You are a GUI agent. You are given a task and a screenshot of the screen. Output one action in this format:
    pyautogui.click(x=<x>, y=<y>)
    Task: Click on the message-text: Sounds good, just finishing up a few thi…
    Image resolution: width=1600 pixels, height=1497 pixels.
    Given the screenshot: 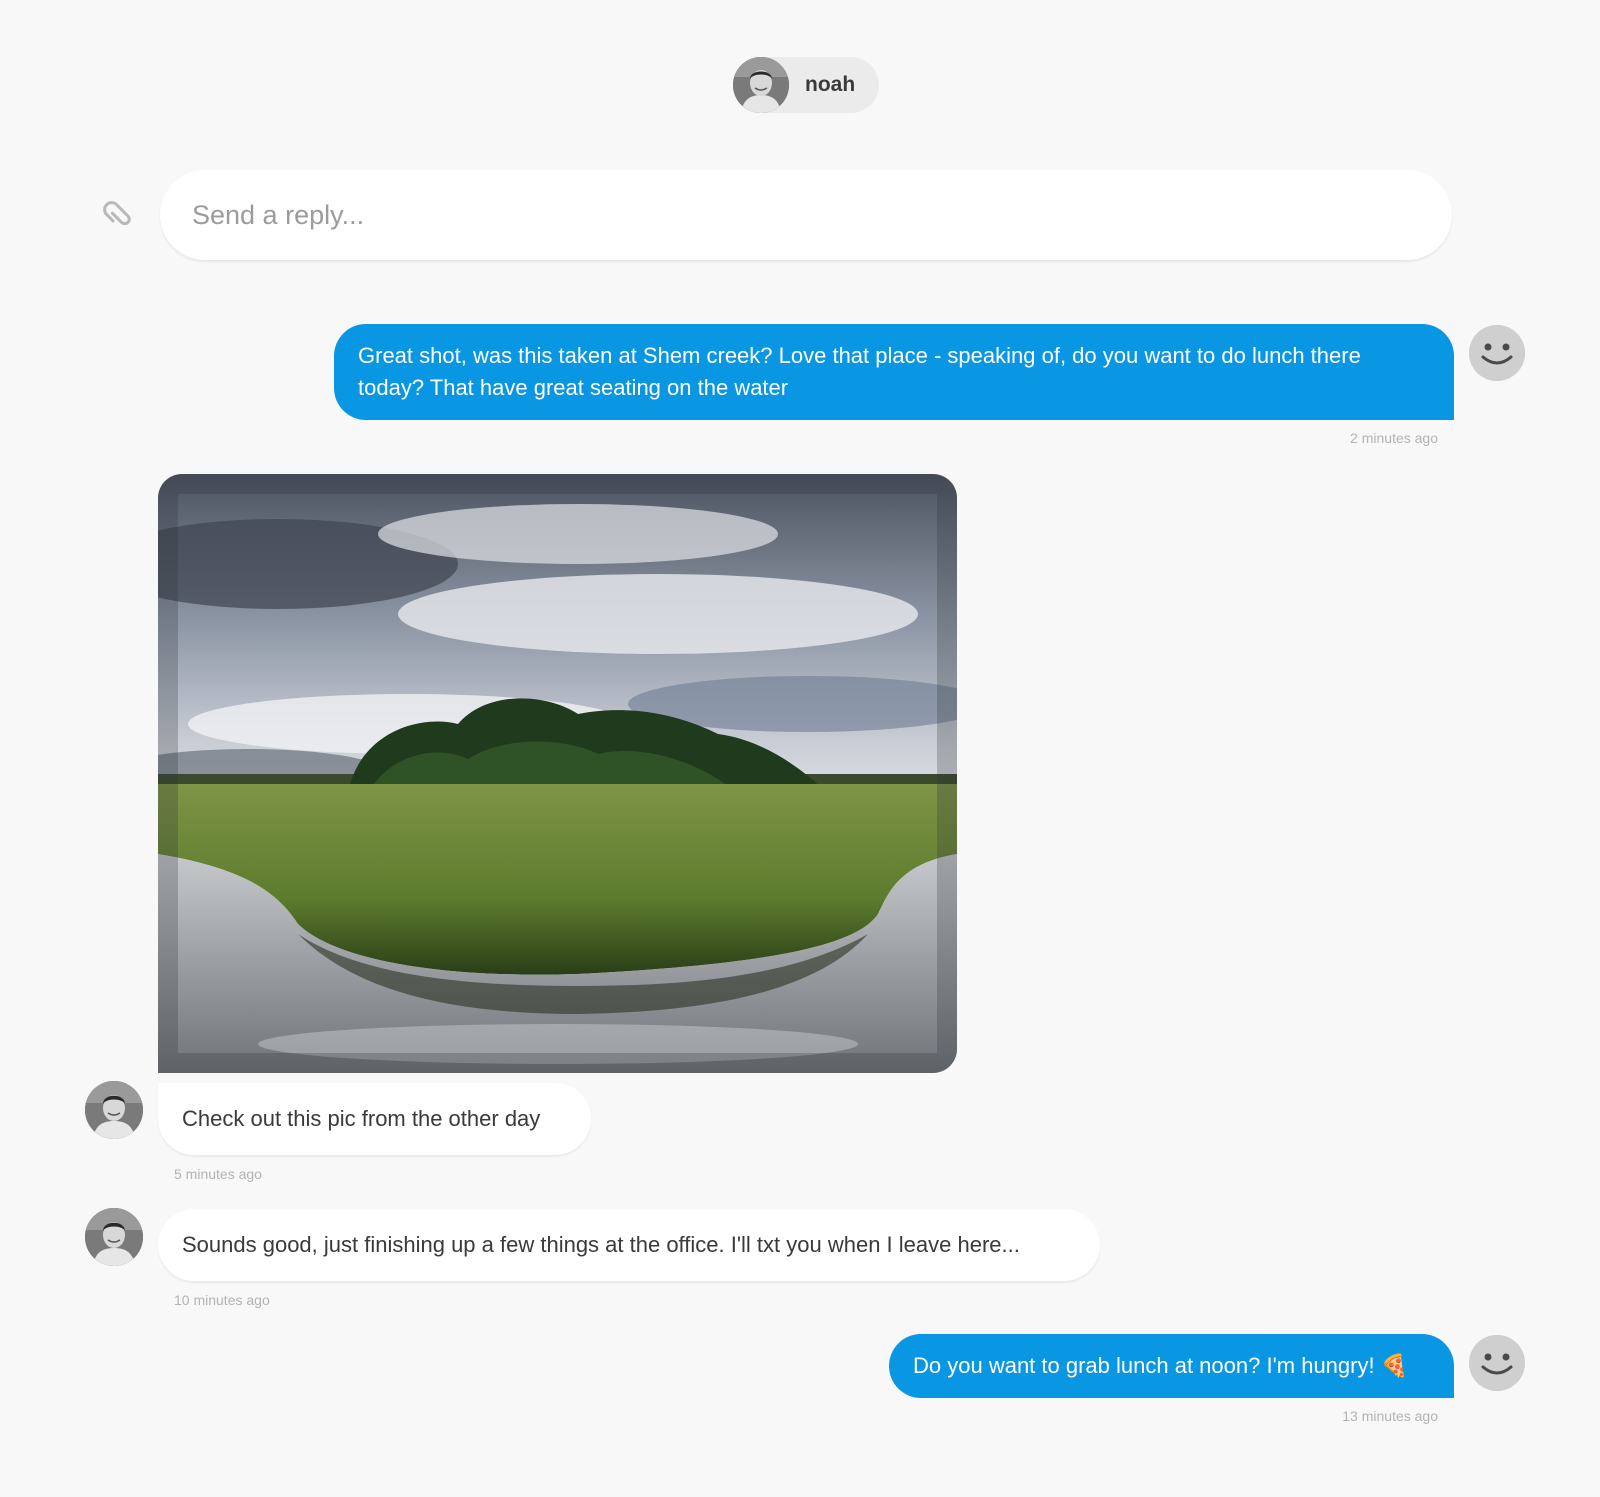 What is the action you would take?
    pyautogui.click(x=601, y=1244)
    